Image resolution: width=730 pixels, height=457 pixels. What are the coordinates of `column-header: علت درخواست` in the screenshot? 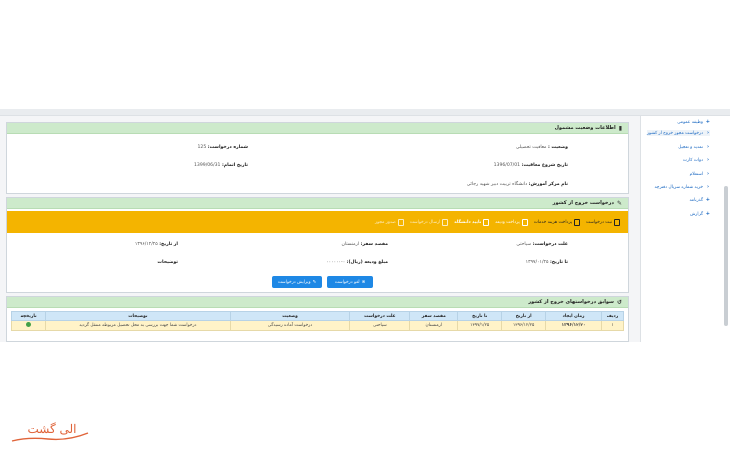 It's located at (380, 316).